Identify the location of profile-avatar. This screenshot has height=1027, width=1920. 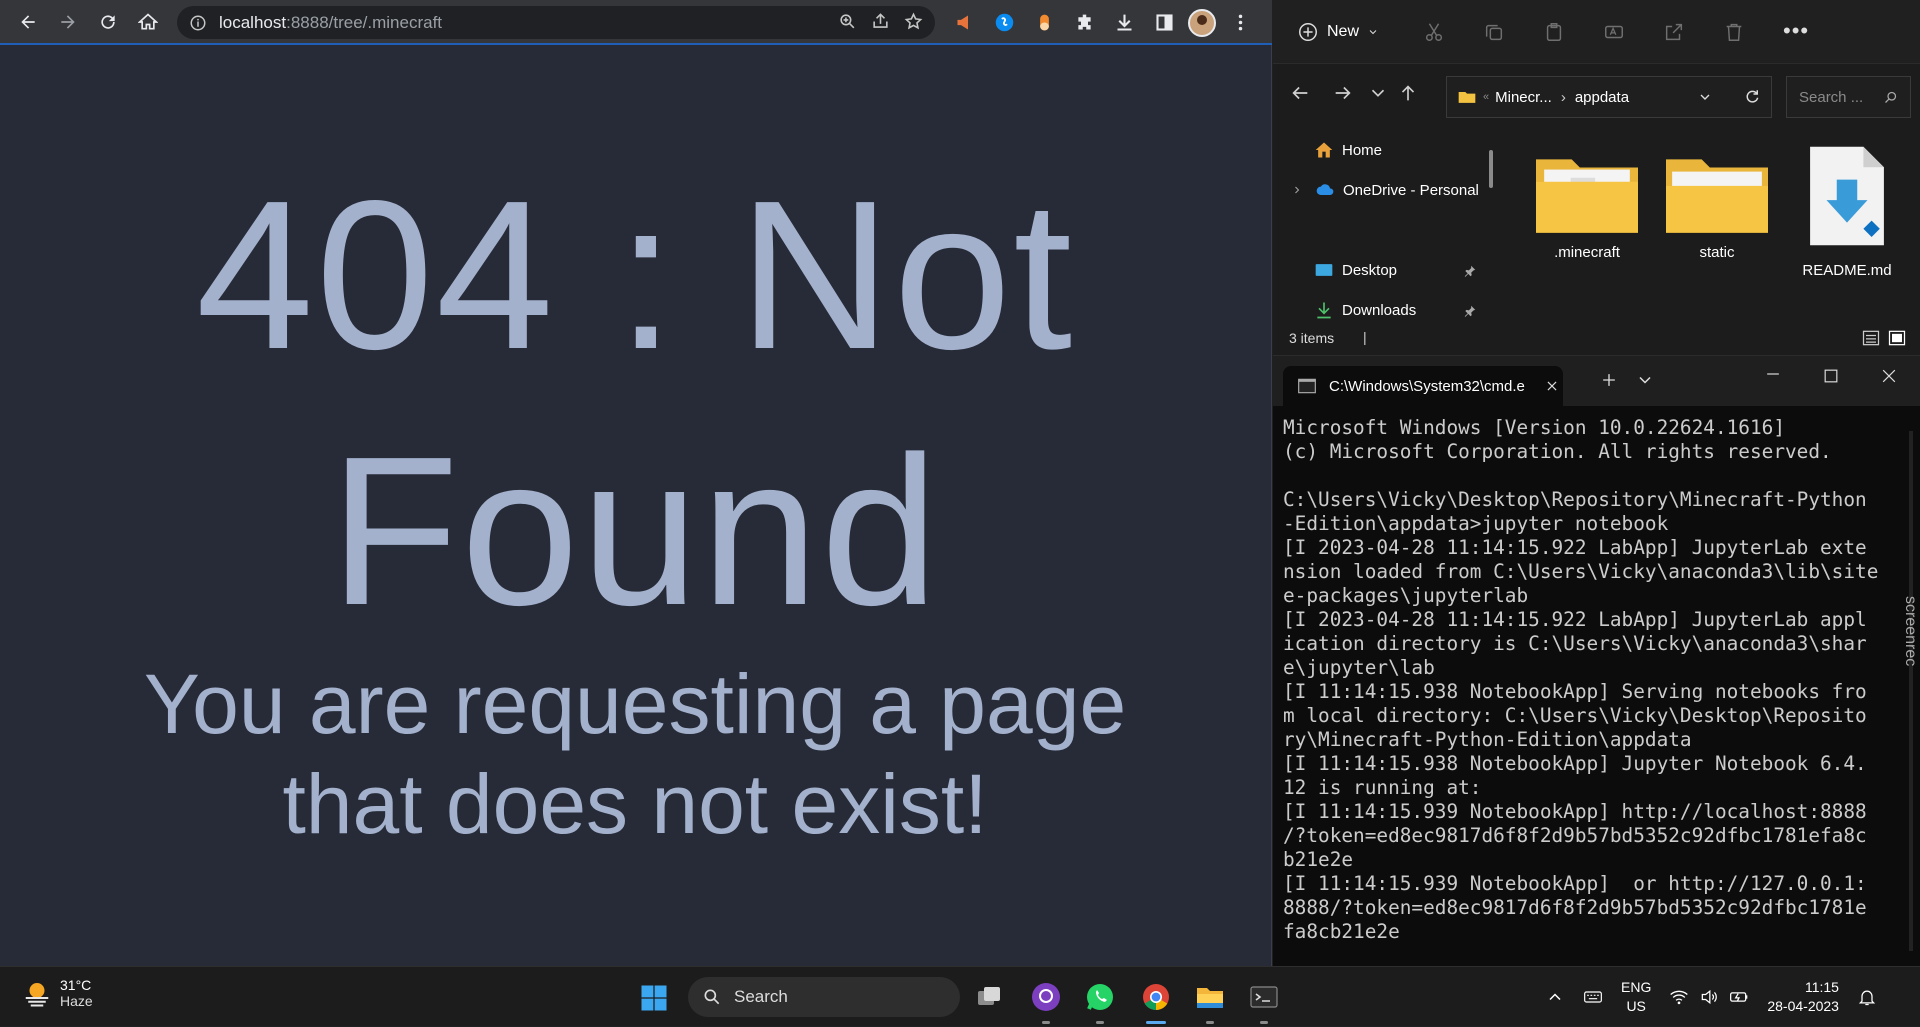
(1202, 22).